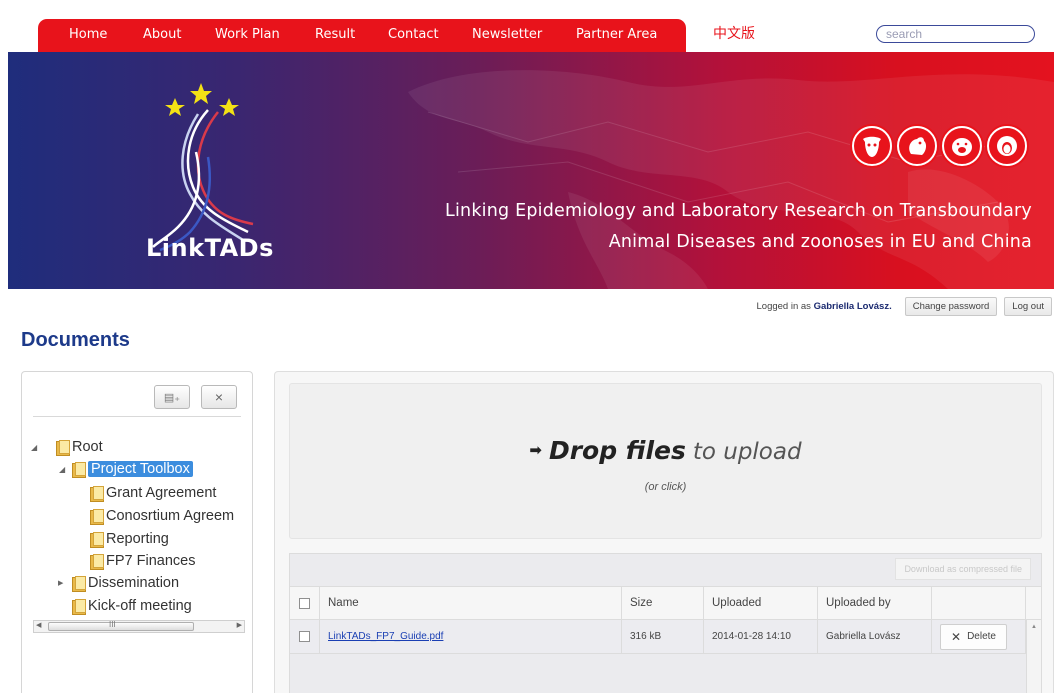 The width and height of the screenshot is (1054, 693). Describe the element at coordinates (38, 625) in the screenshot. I see `scroll-left-icon: ◀` at that location.